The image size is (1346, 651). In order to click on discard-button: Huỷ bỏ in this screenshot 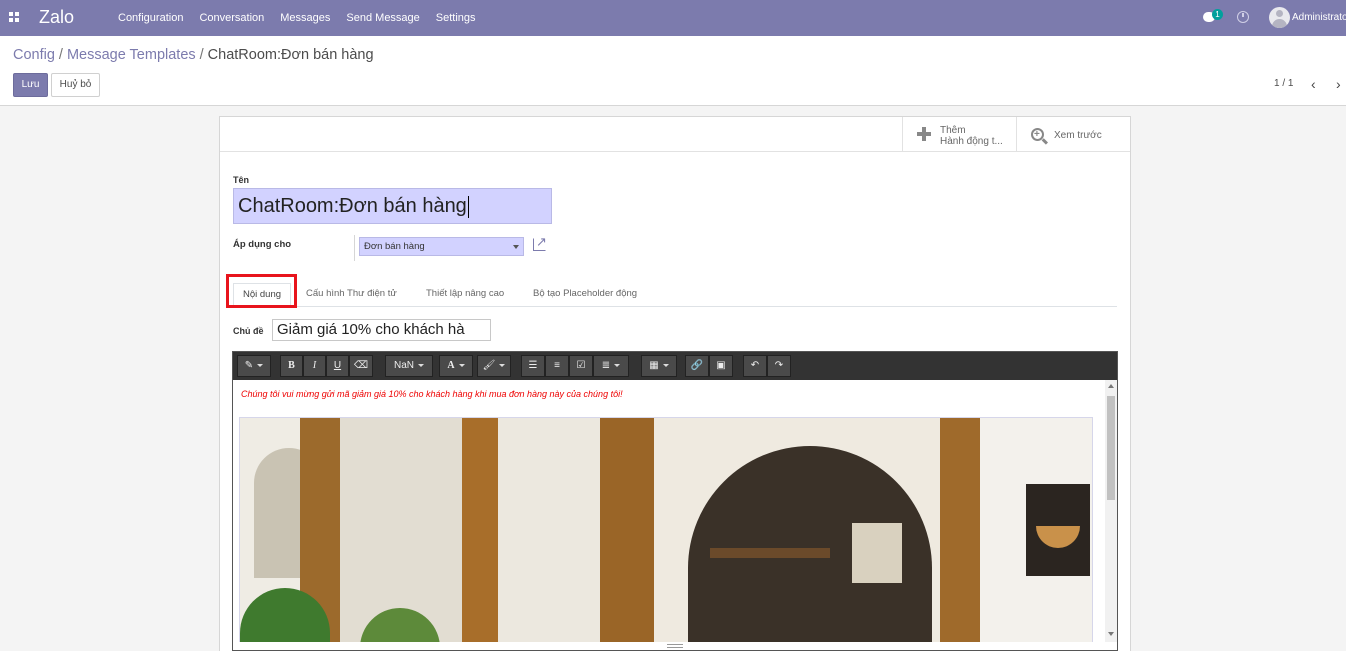, I will do `click(75, 85)`.